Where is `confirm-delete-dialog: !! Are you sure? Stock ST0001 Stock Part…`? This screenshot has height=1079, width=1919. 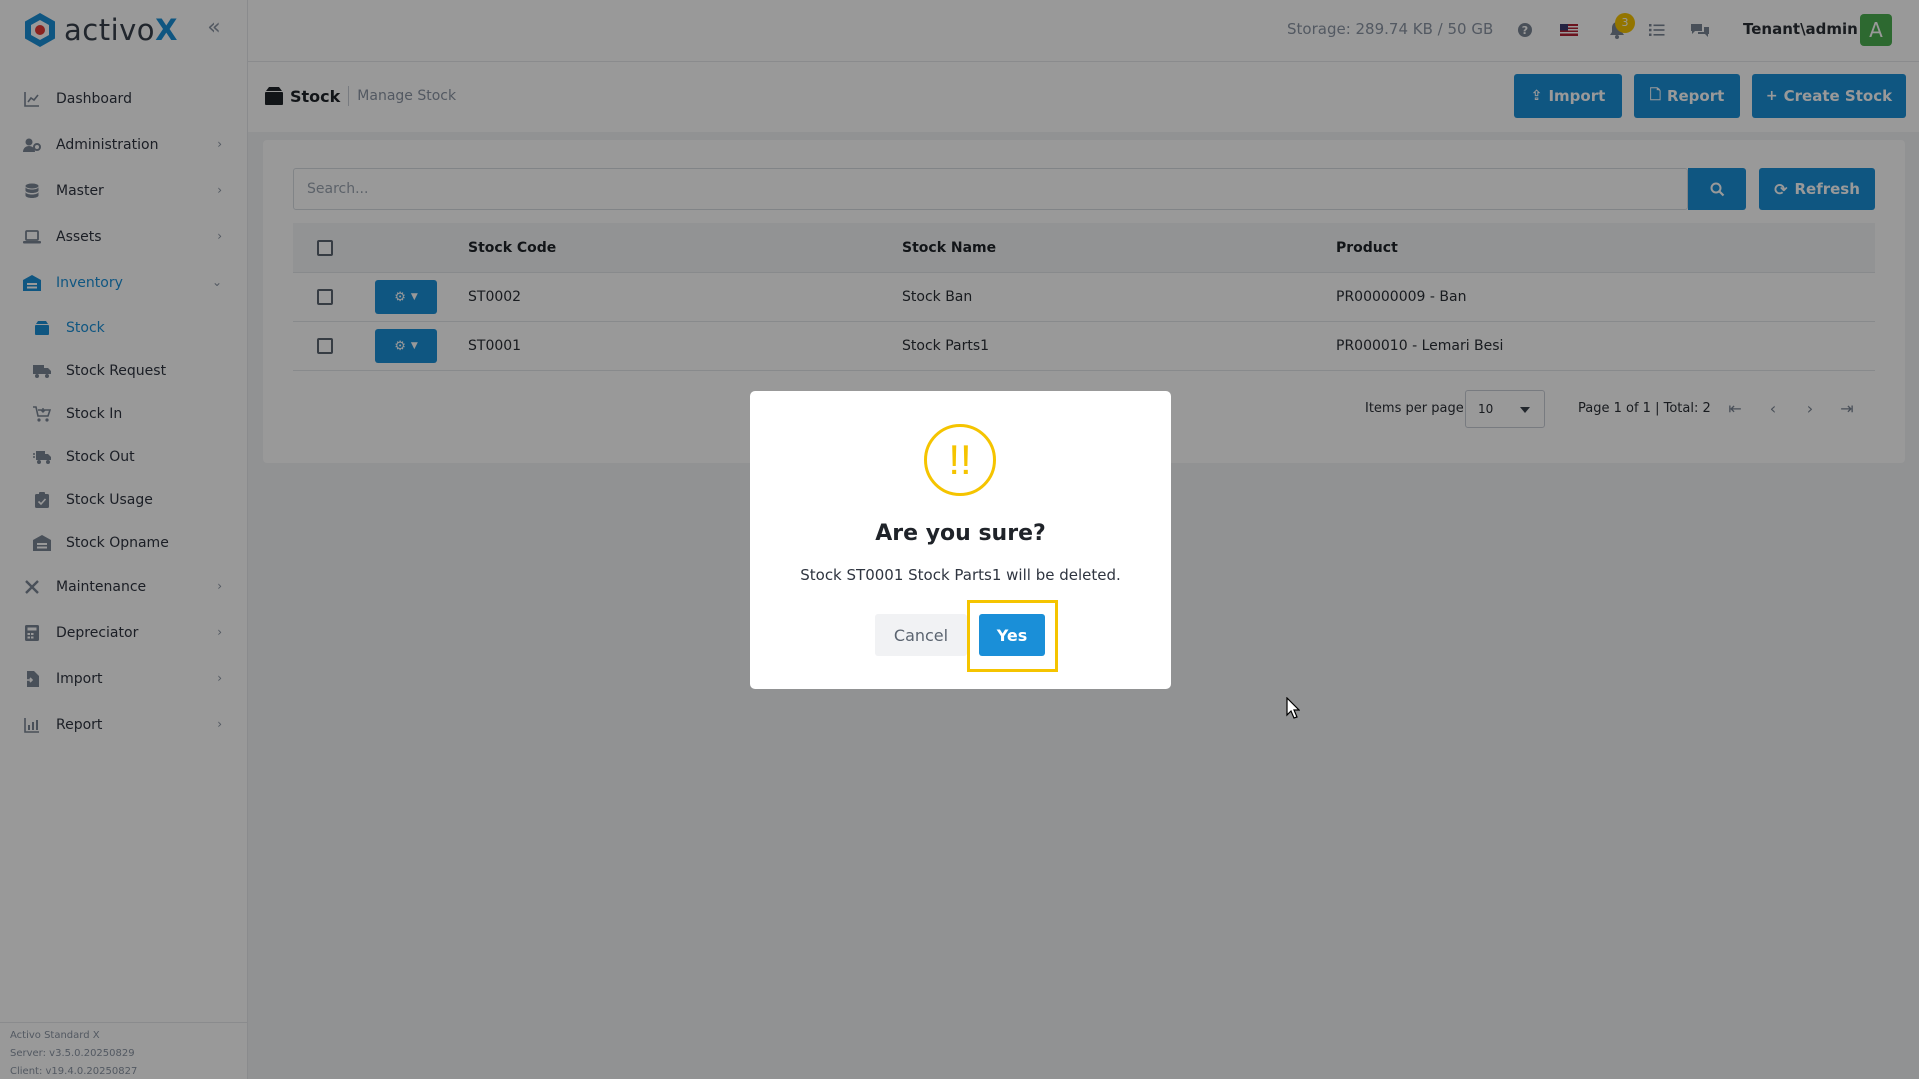 confirm-delete-dialog: !! Are you sure? Stock ST0001 Stock Part… is located at coordinates (960, 540).